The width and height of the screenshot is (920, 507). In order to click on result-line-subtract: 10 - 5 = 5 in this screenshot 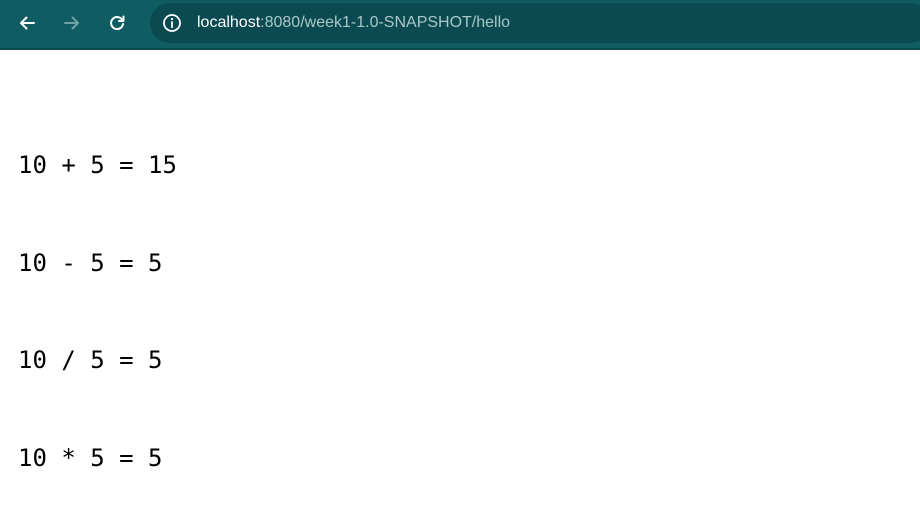, I will do `click(90, 262)`.